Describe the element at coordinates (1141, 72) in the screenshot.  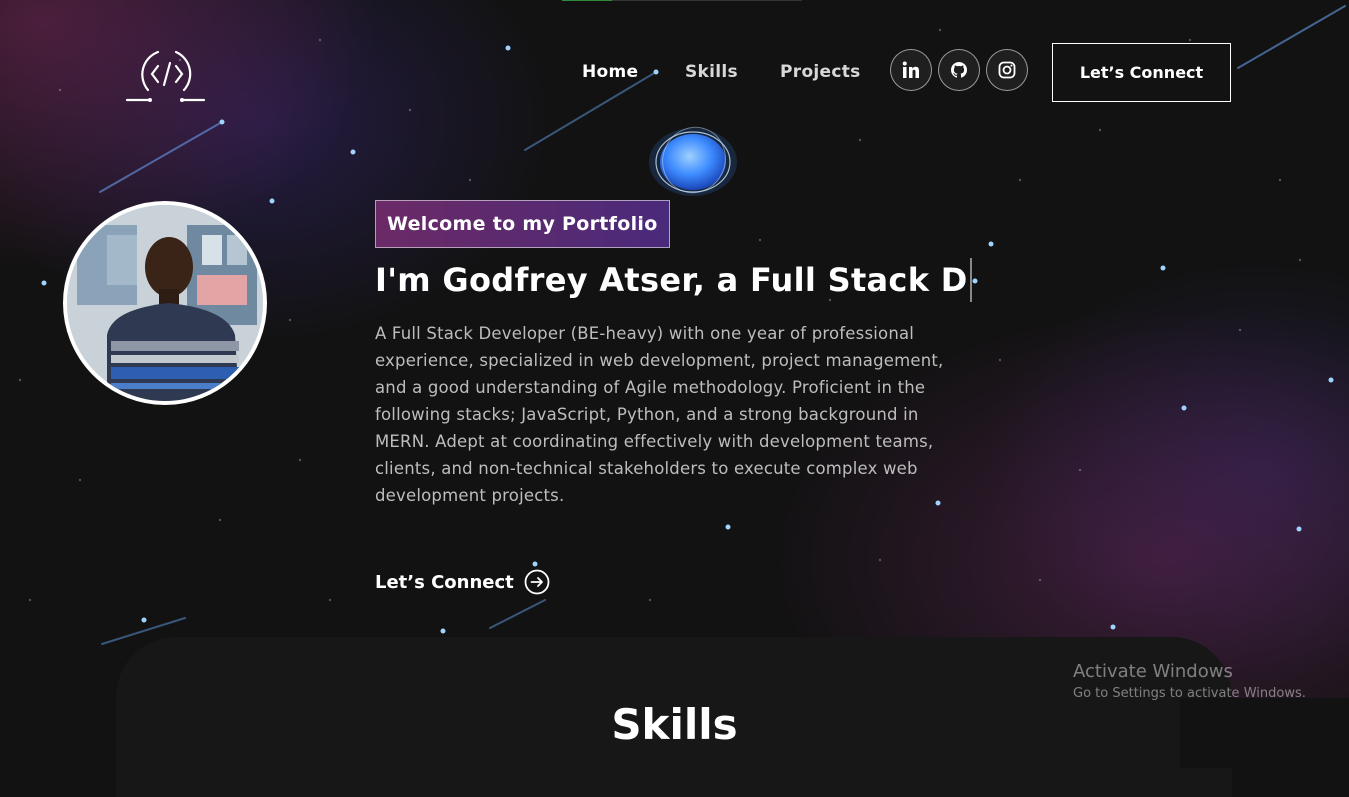
I see `lets-connect-nav-button: Let’s Connect` at that location.